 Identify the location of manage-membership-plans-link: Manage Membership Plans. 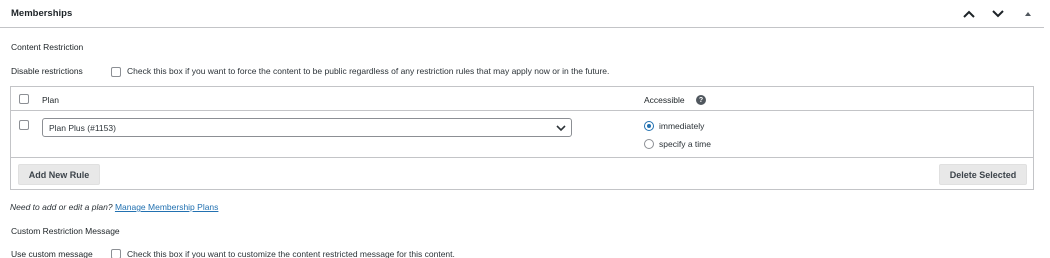
(166, 207).